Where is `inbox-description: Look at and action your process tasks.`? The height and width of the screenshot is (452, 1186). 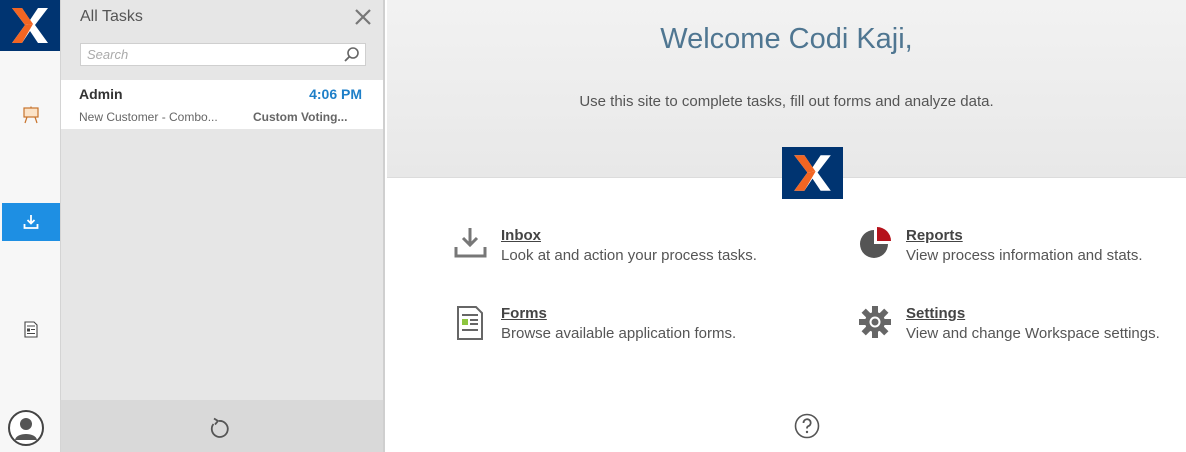
inbox-description: Look at and action your process tasks. is located at coordinates (629, 255).